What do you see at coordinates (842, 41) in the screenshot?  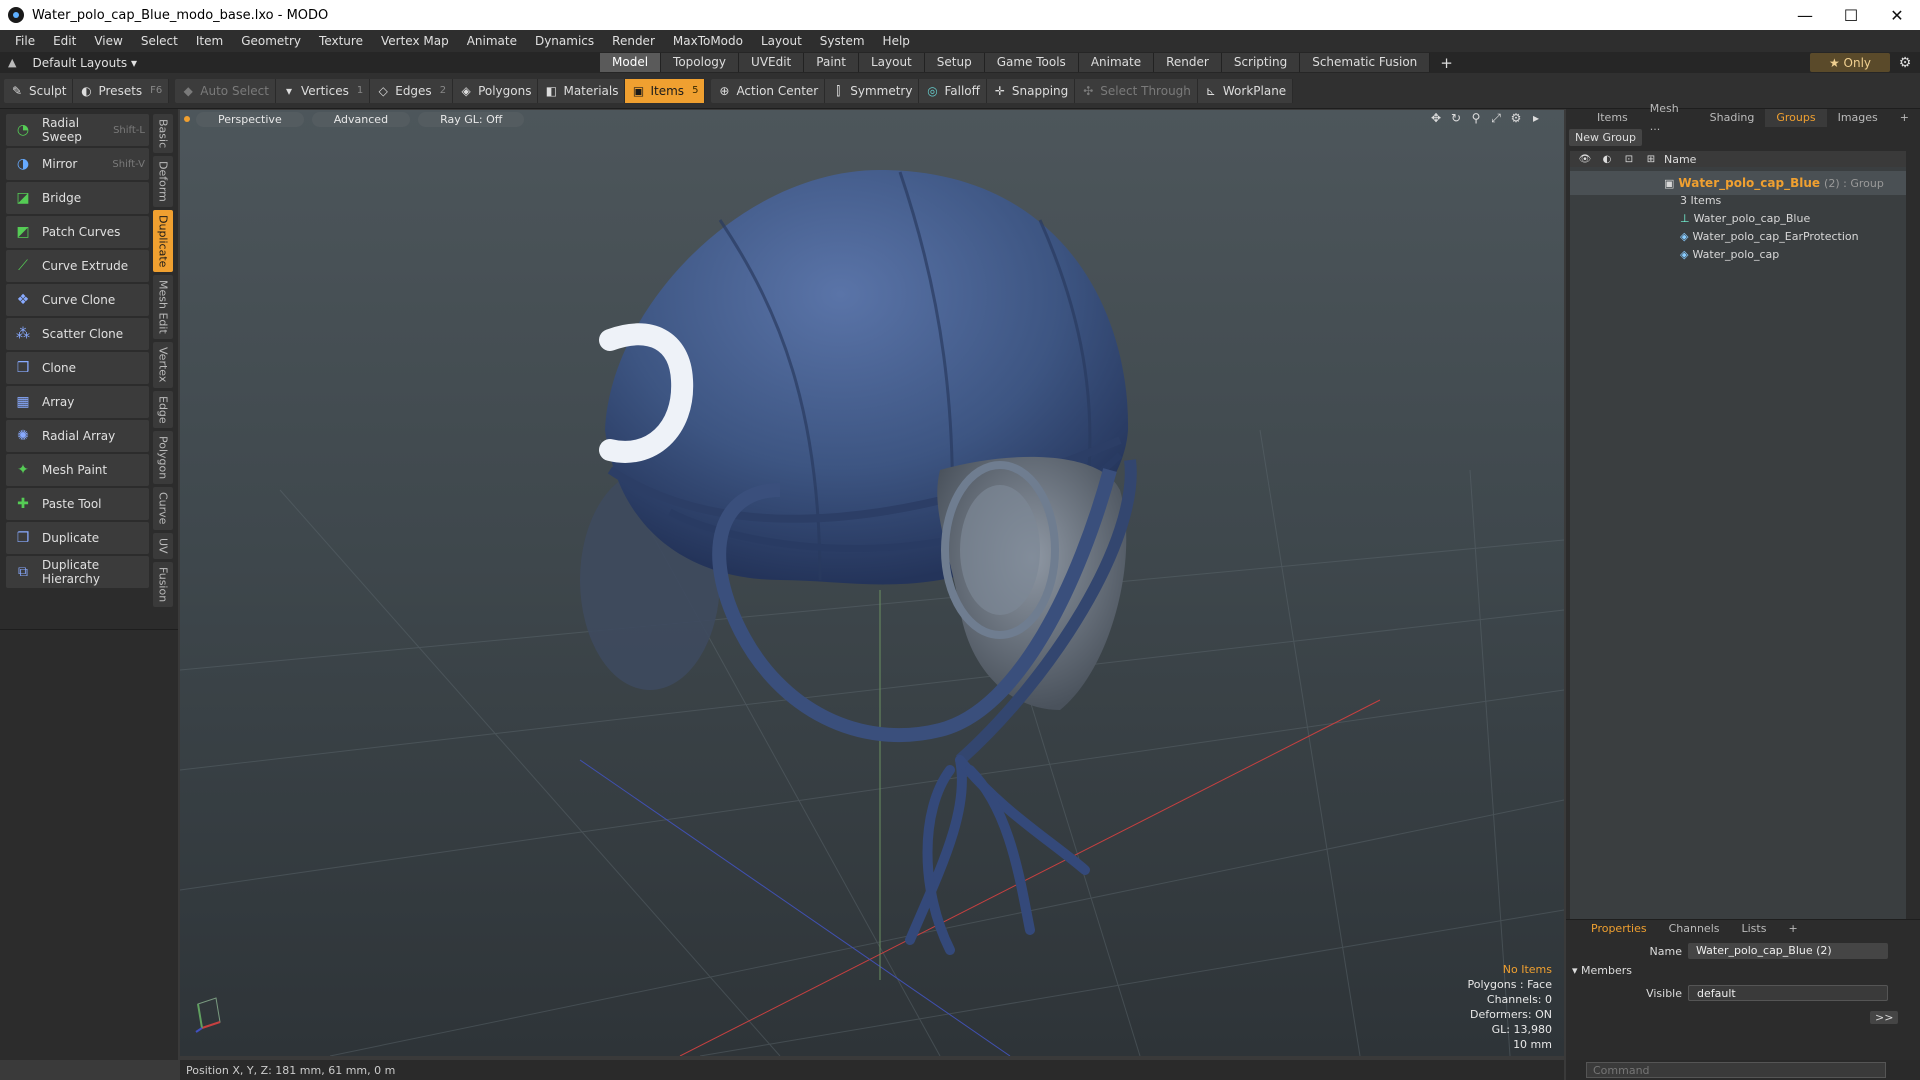 I see `menu-system: System` at bounding box center [842, 41].